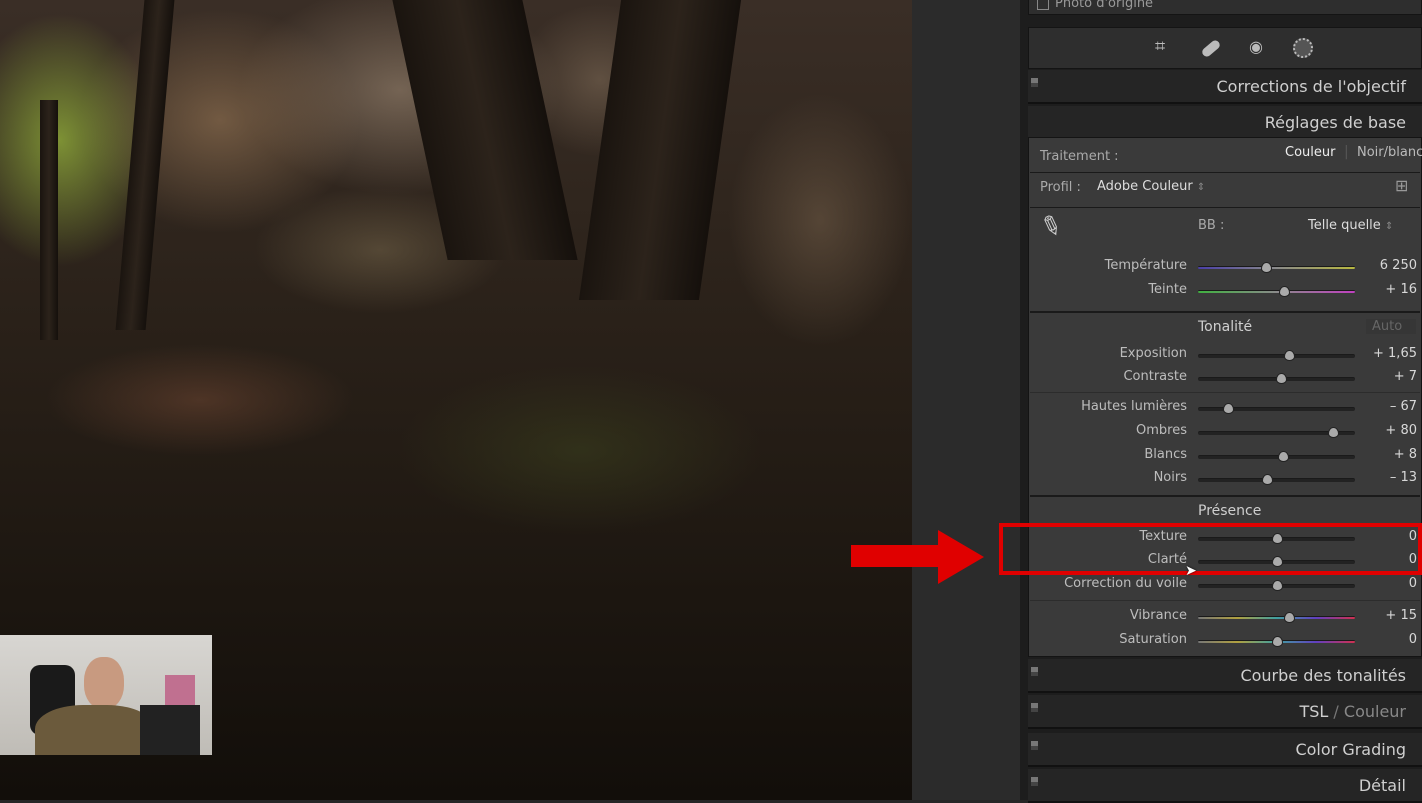 The height and width of the screenshot is (803, 1422). I want to click on treatment-bw-button: Noir/blanc, so click(1389, 152).